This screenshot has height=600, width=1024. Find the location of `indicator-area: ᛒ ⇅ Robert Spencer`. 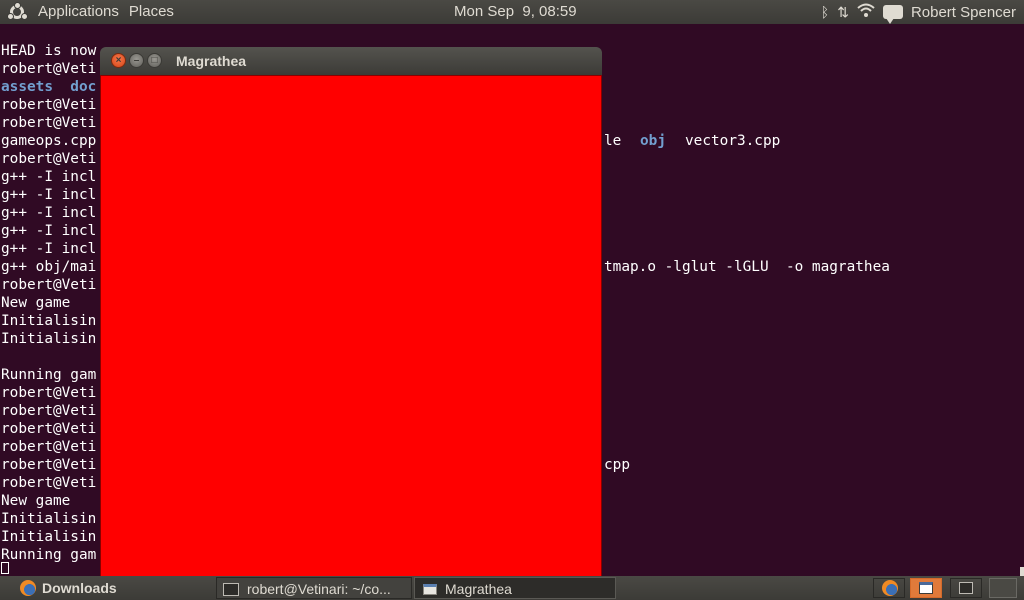

indicator-area: ᛒ ⇅ Robert Spencer is located at coordinates (922, 12).